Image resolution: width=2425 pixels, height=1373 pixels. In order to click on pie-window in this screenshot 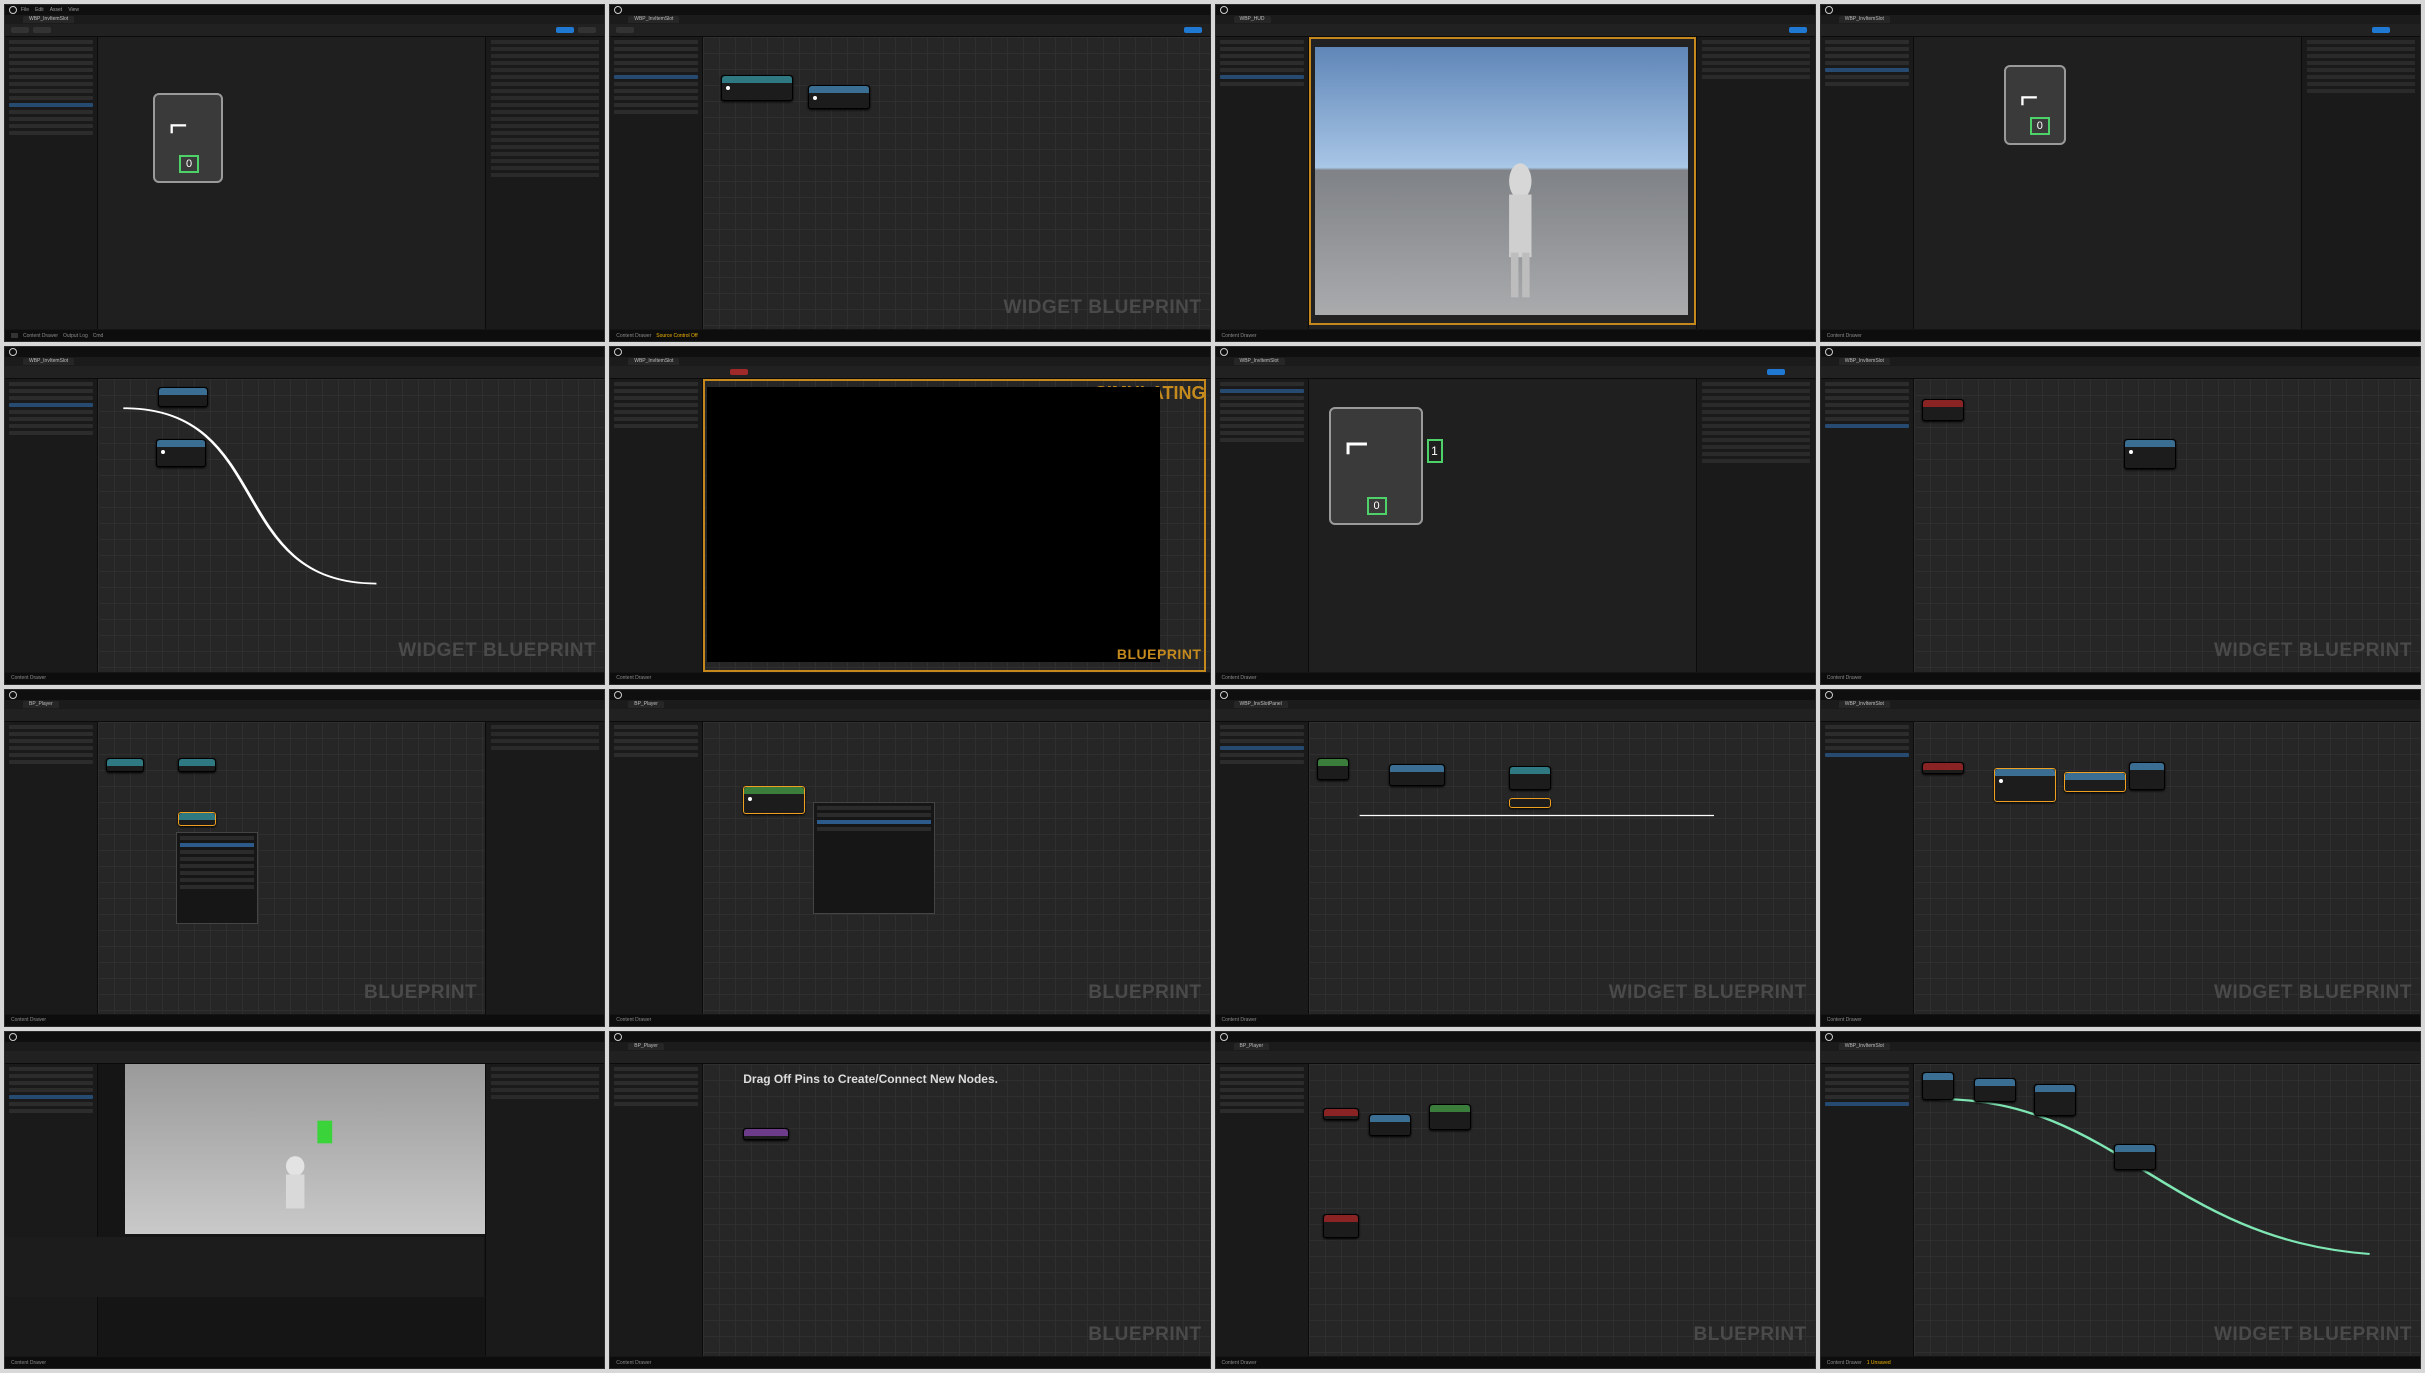, I will do `click(933, 524)`.